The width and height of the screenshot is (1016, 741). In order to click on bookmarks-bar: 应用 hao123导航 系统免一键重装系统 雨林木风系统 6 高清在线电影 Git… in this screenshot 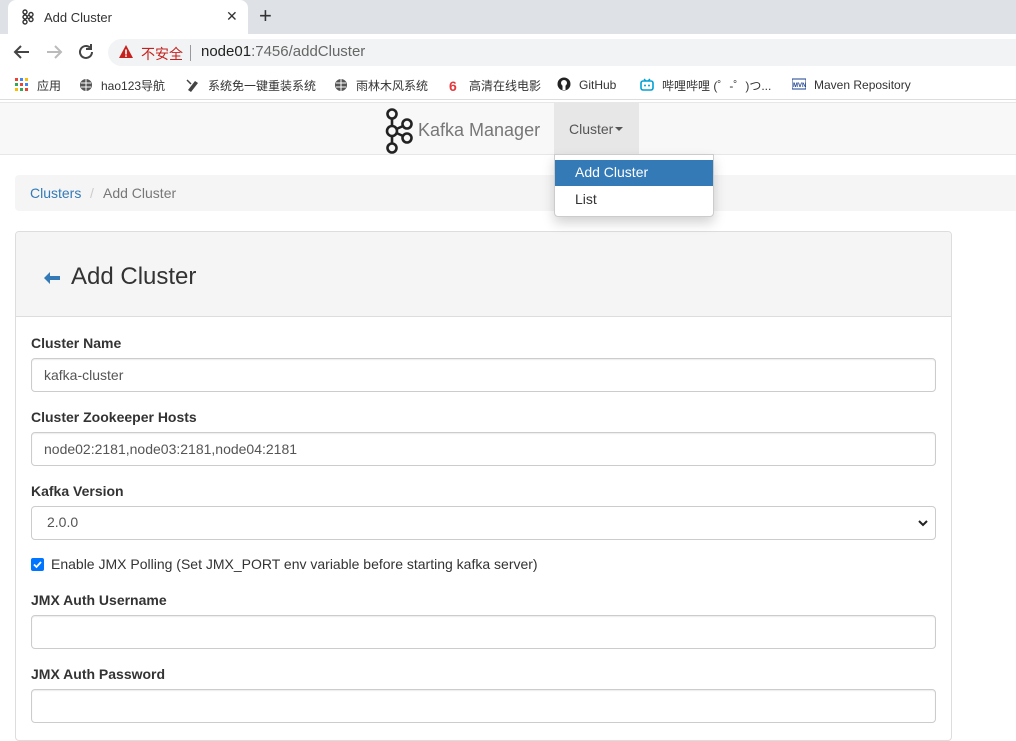, I will do `click(508, 85)`.